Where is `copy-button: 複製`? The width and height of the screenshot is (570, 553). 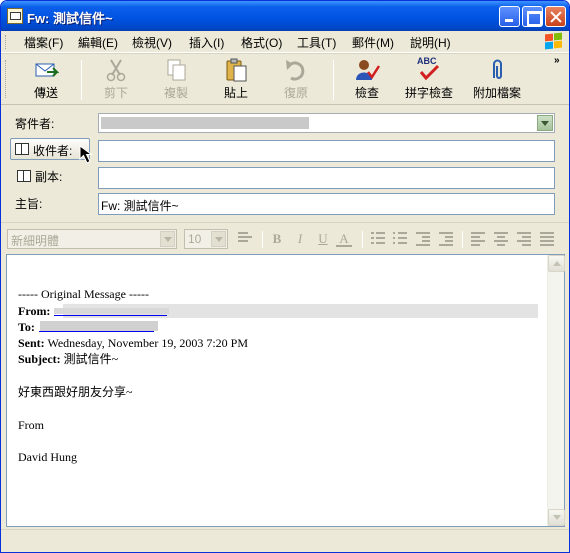 copy-button: 複製 is located at coordinates (176, 81).